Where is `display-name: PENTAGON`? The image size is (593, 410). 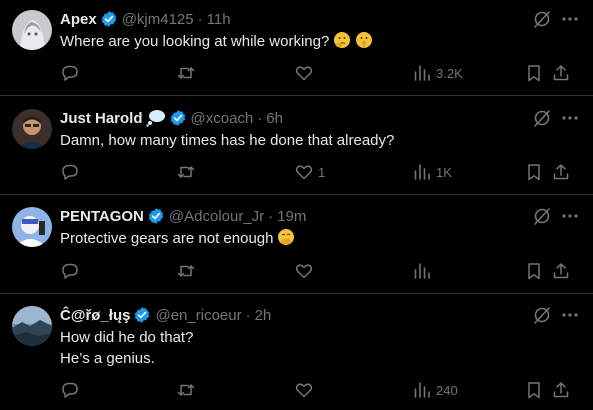 display-name: PENTAGON is located at coordinates (102, 216).